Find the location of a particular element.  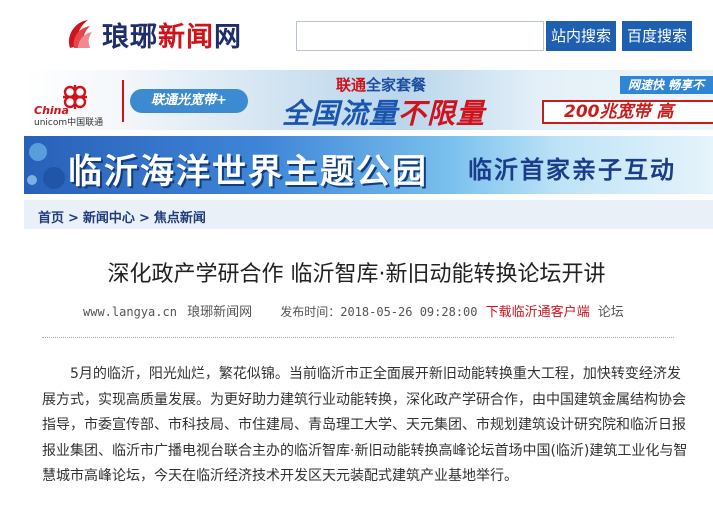

ocean-park-ad-banner: 临沂海洋世界主题公园 临沂首家亲子互动 is located at coordinates (368, 165).